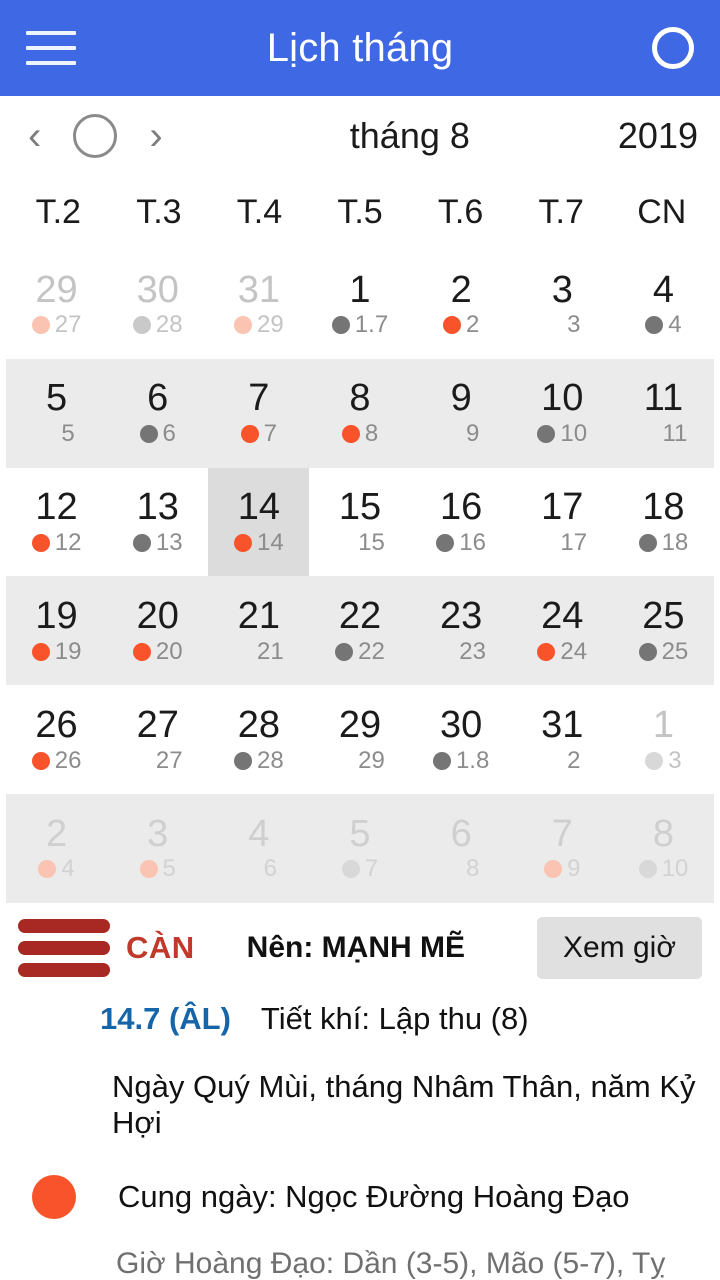  Describe the element at coordinates (472, 869) in the screenshot. I see `lunar-day-number: 8` at that location.